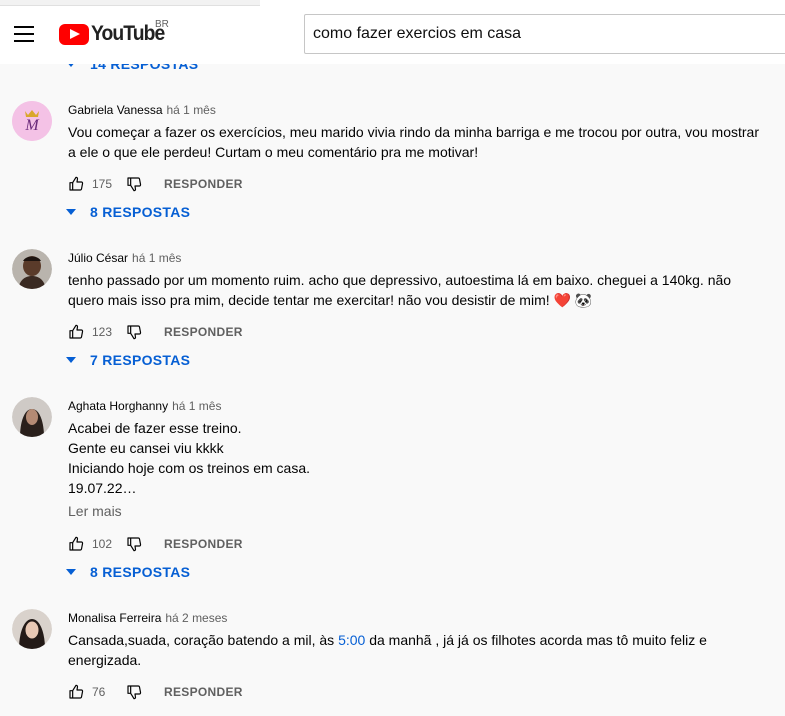 This screenshot has width=785, height=716. I want to click on like-count: 175, so click(102, 184).